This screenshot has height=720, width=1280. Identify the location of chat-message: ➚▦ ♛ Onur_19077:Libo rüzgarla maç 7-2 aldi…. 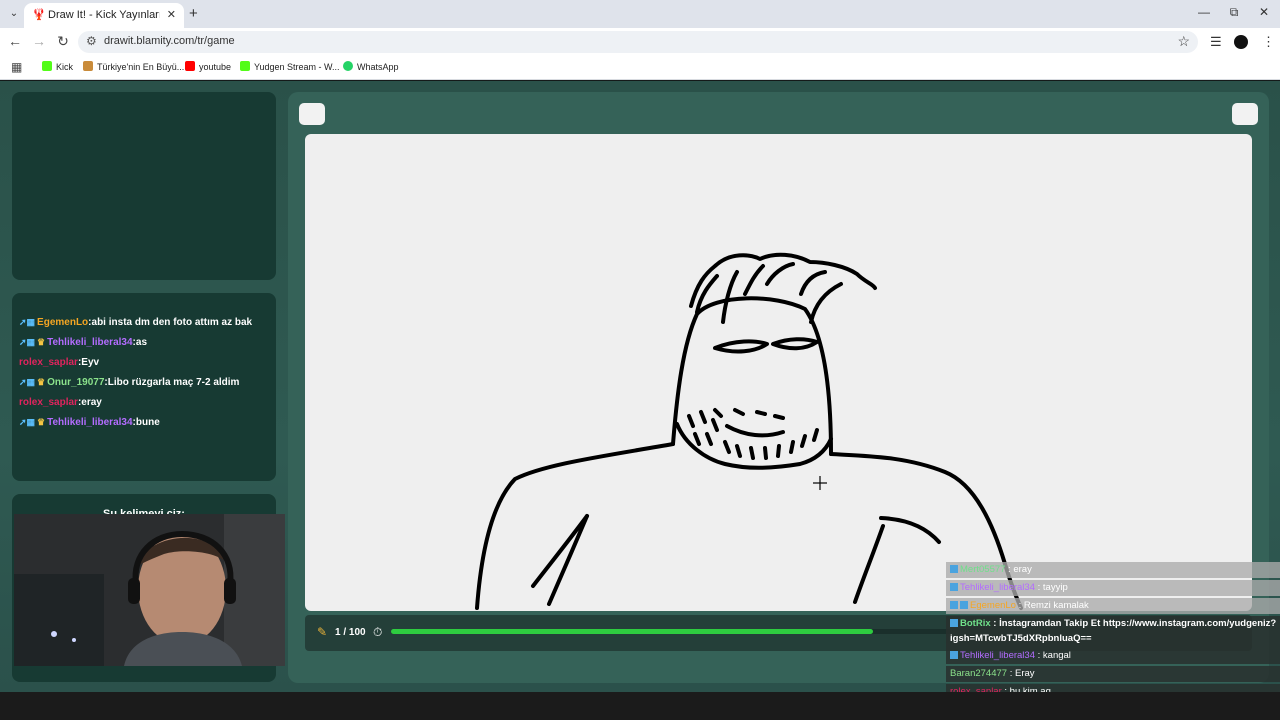
(129, 382).